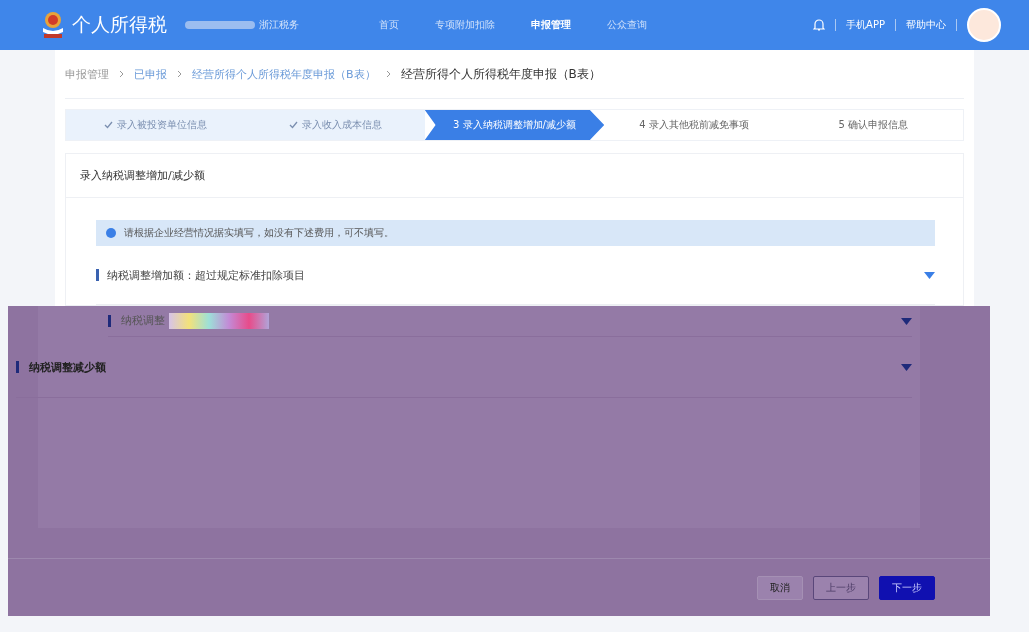 Image resolution: width=1029 pixels, height=632 pixels. I want to click on avatar, so click(984, 25).